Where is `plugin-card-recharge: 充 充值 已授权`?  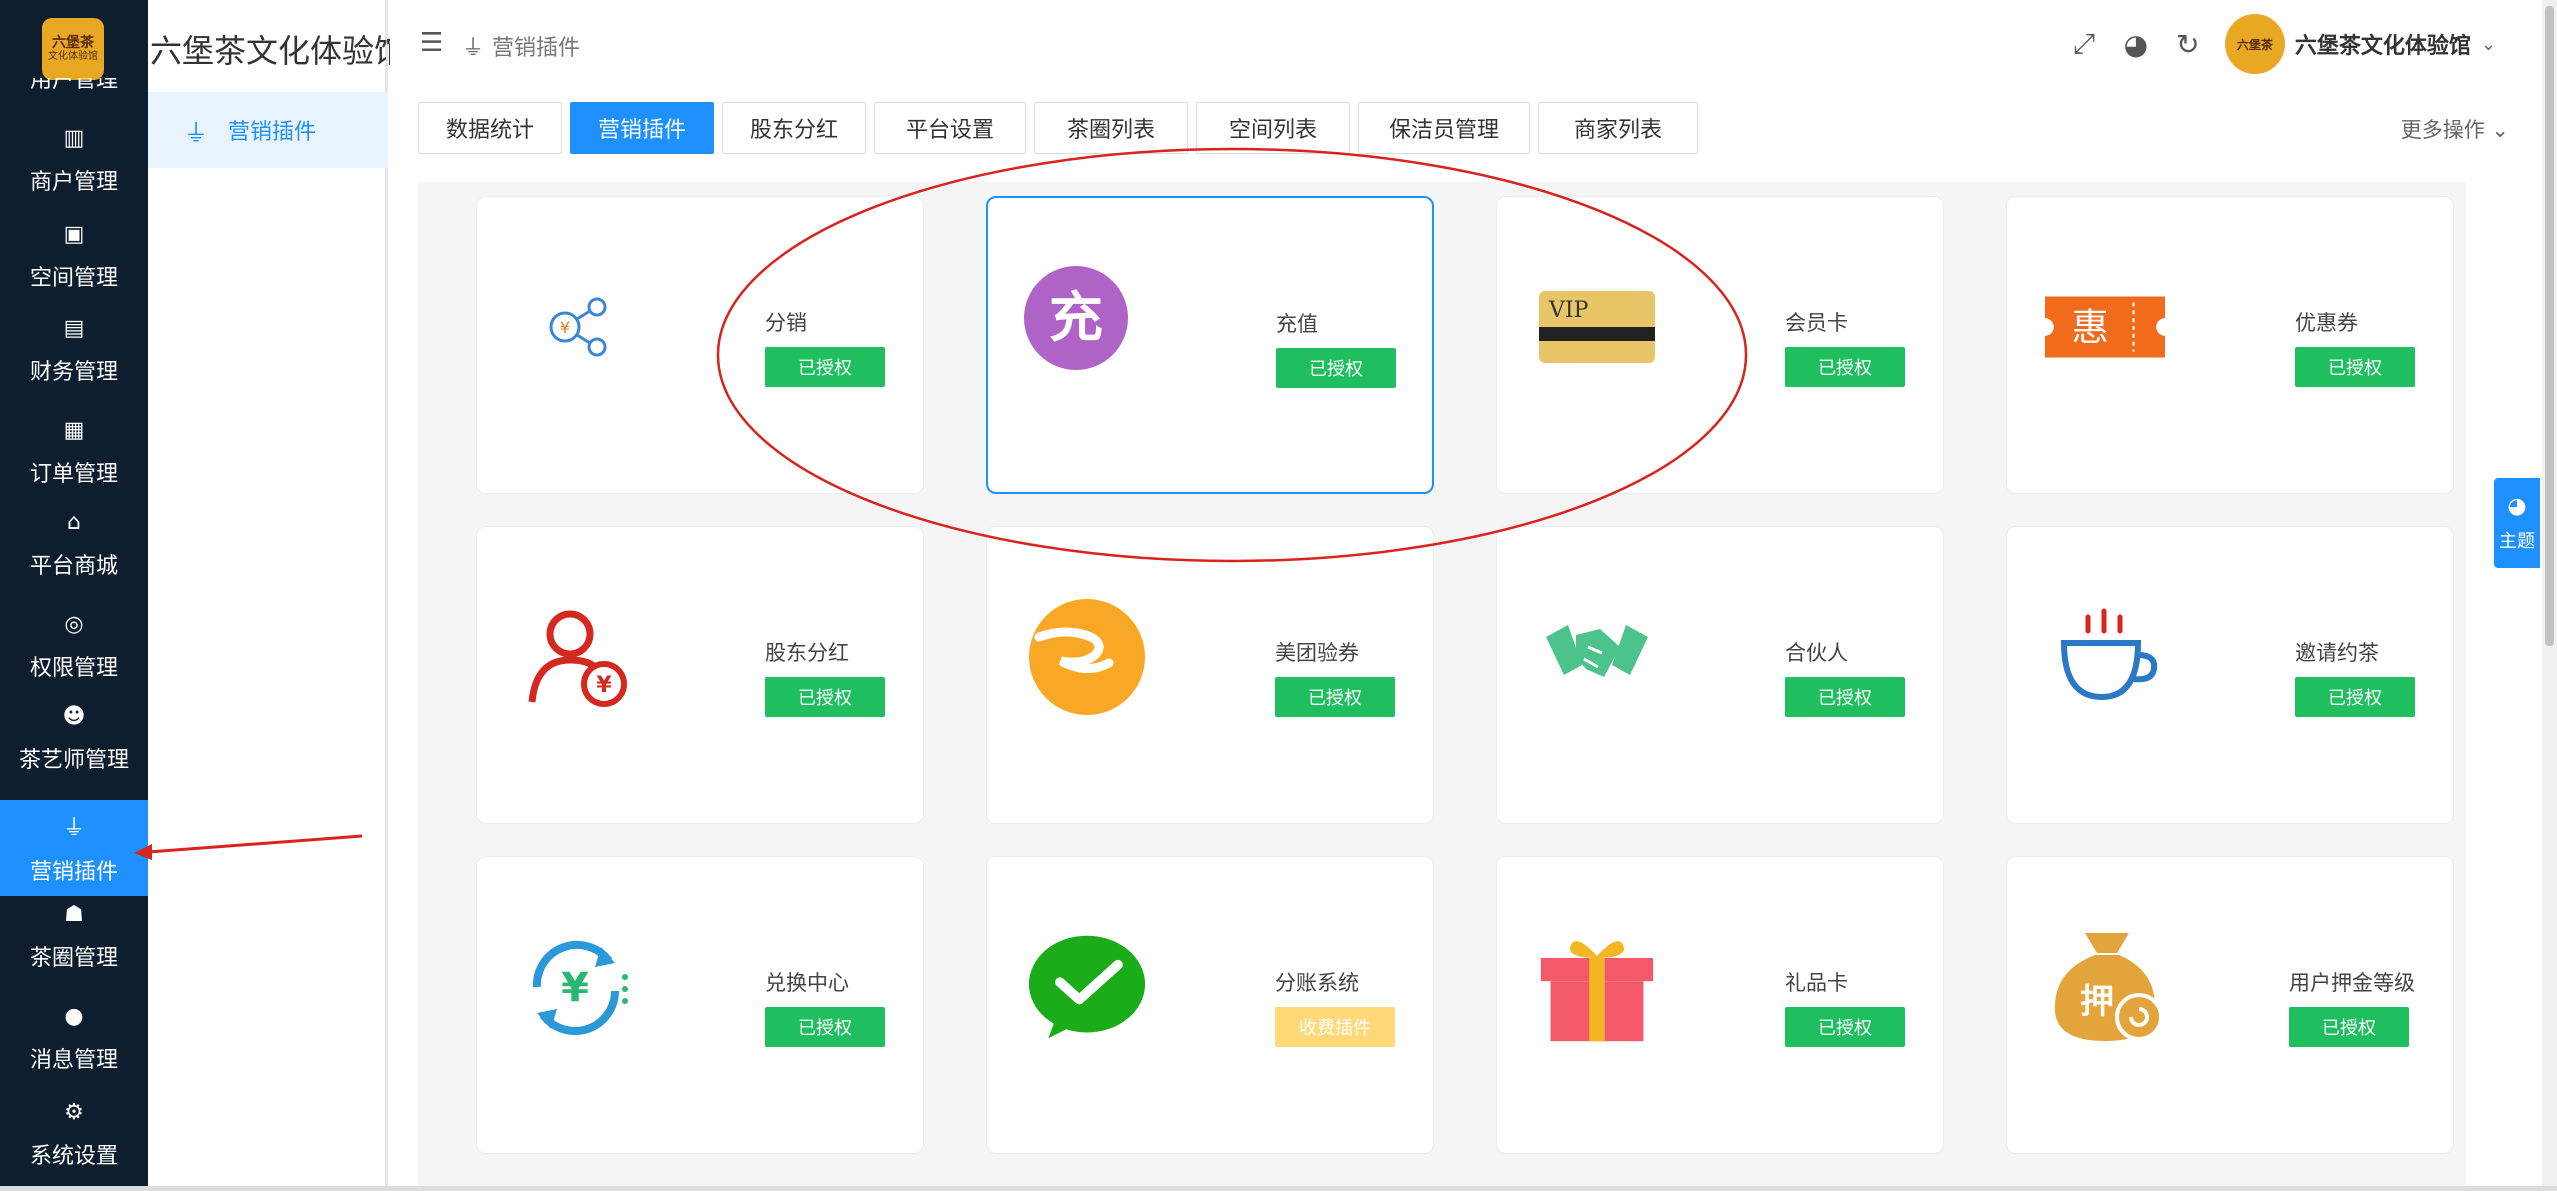
plugin-card-recharge: 充 充值 已授权 is located at coordinates (1210, 345).